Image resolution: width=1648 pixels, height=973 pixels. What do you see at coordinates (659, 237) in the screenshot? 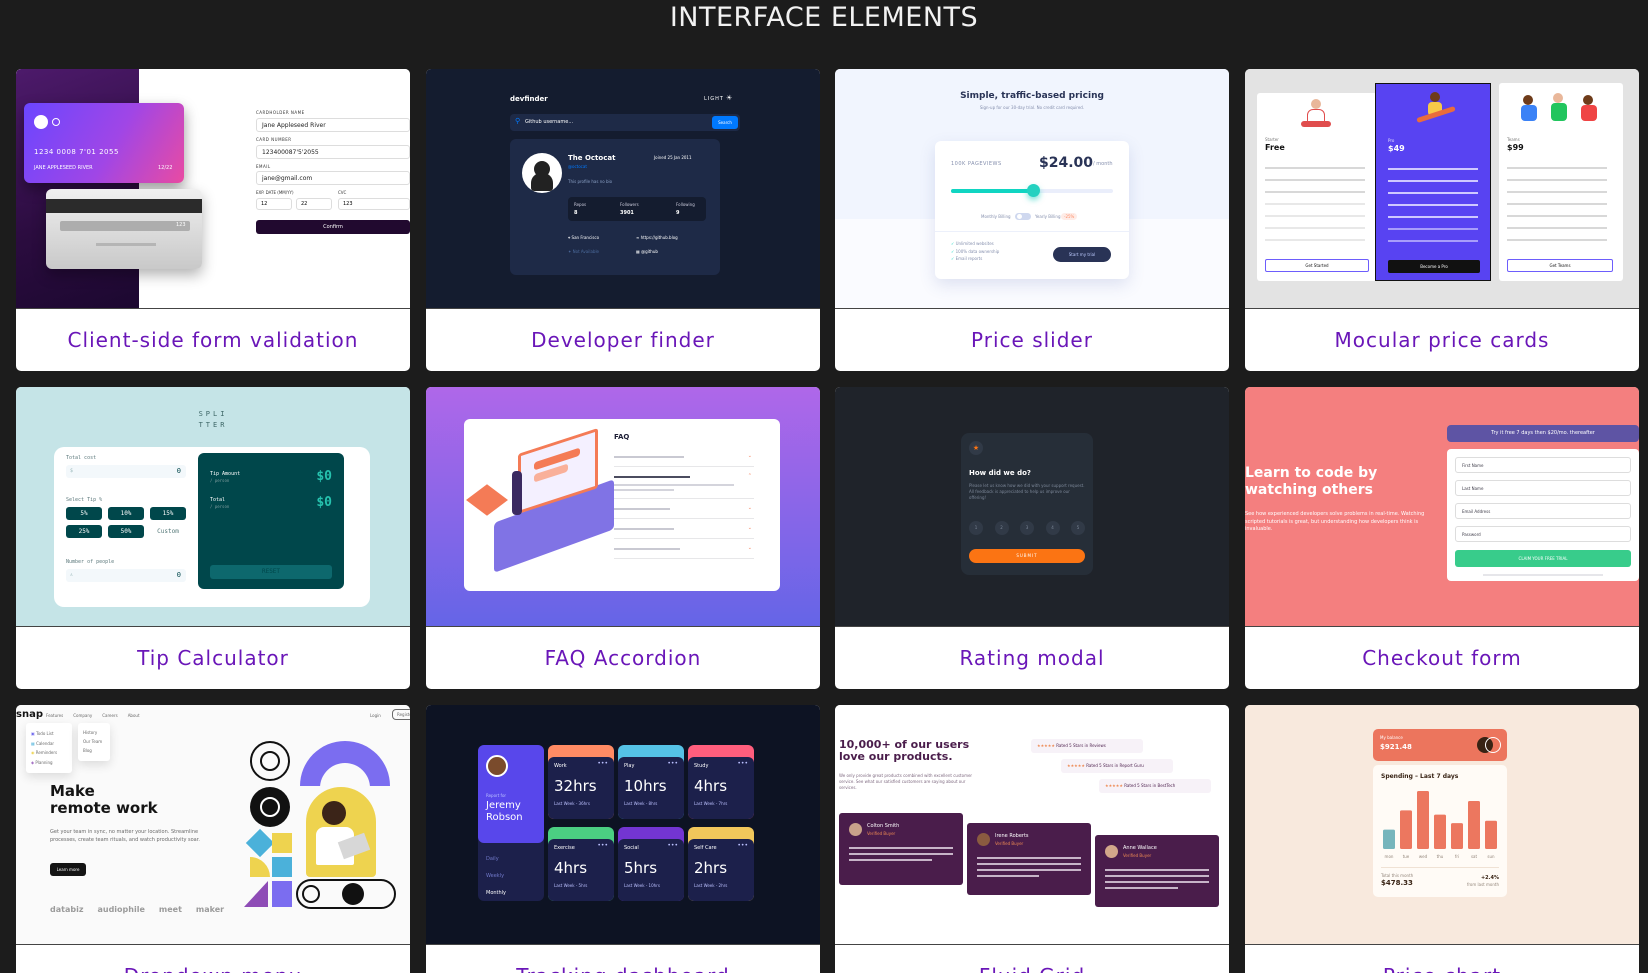
I see `blog-link: https://github.blog` at bounding box center [659, 237].